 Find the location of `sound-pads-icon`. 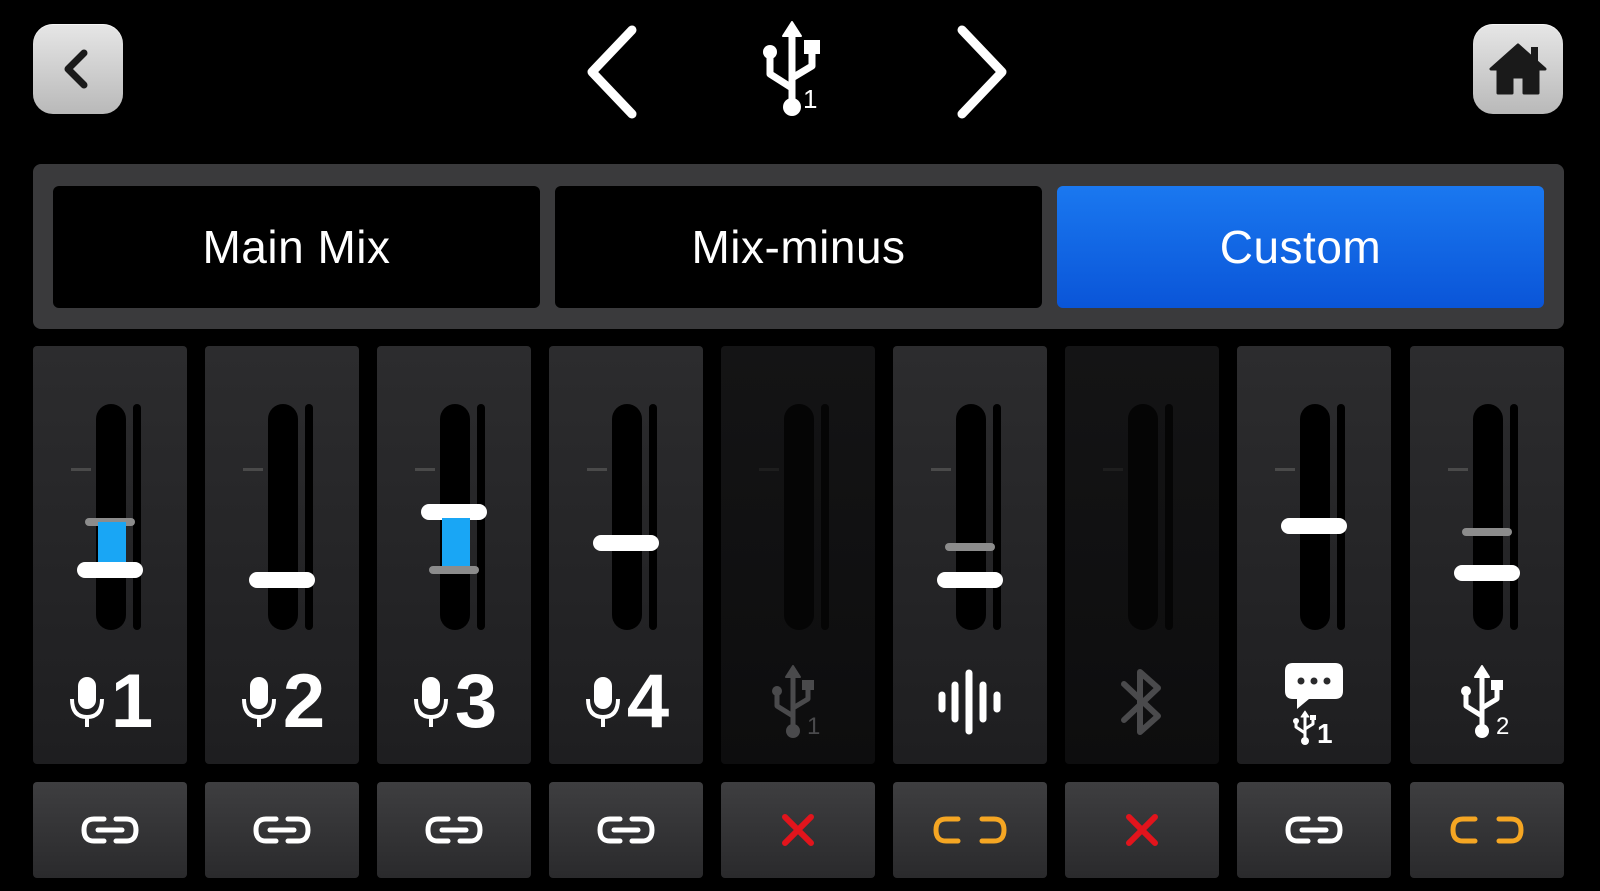

sound-pads-icon is located at coordinates (969, 702).